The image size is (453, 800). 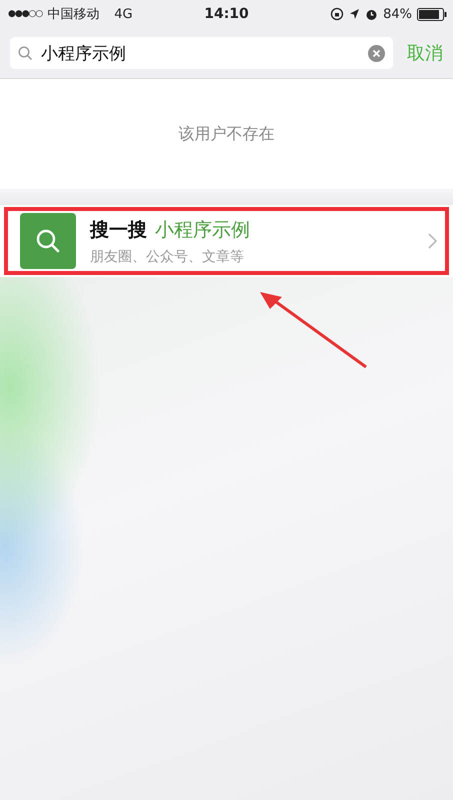 What do you see at coordinates (432, 241) in the screenshot?
I see `chevron-right-icon` at bounding box center [432, 241].